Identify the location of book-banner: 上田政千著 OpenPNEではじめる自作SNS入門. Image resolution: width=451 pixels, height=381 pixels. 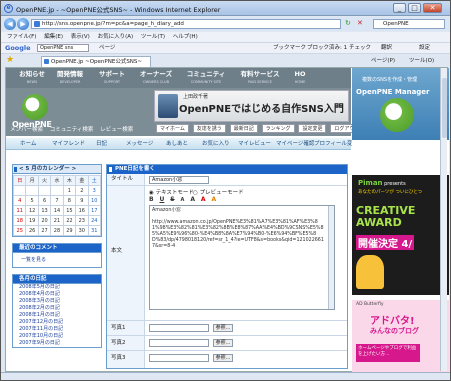
(251, 106).